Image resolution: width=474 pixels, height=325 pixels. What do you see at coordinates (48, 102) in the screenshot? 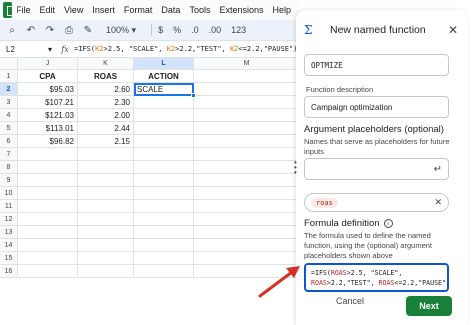
I see `grid-cell: $107.21` at bounding box center [48, 102].